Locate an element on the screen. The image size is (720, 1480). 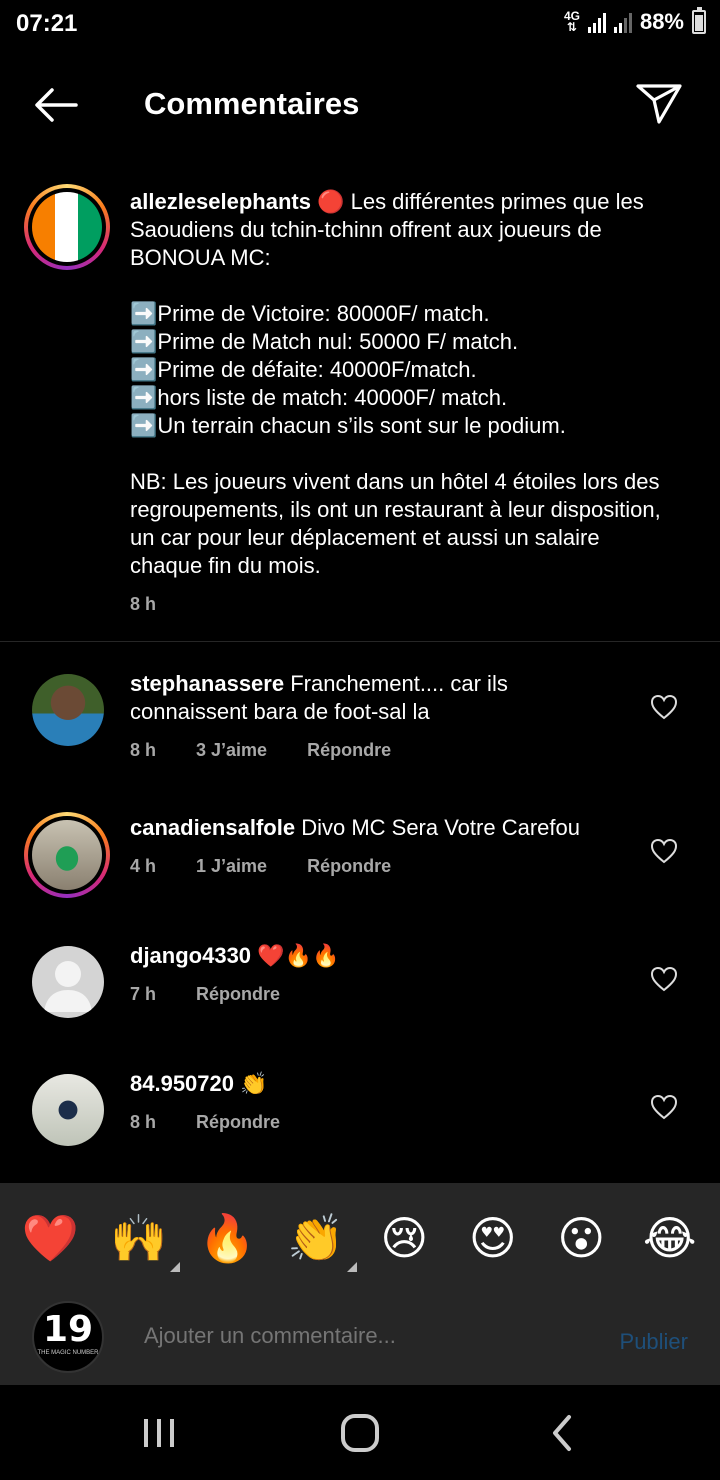
network-label: 4G is located at coordinates (571, 16).